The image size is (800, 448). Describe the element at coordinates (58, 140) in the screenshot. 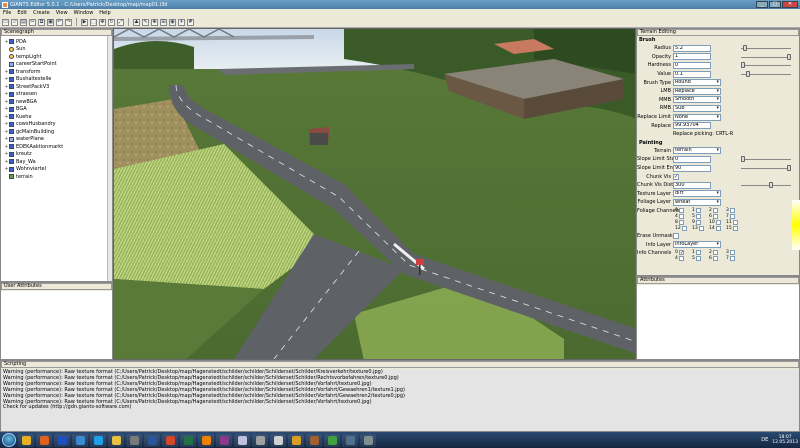

I see `scenegraph-node: + waterPlane` at that location.